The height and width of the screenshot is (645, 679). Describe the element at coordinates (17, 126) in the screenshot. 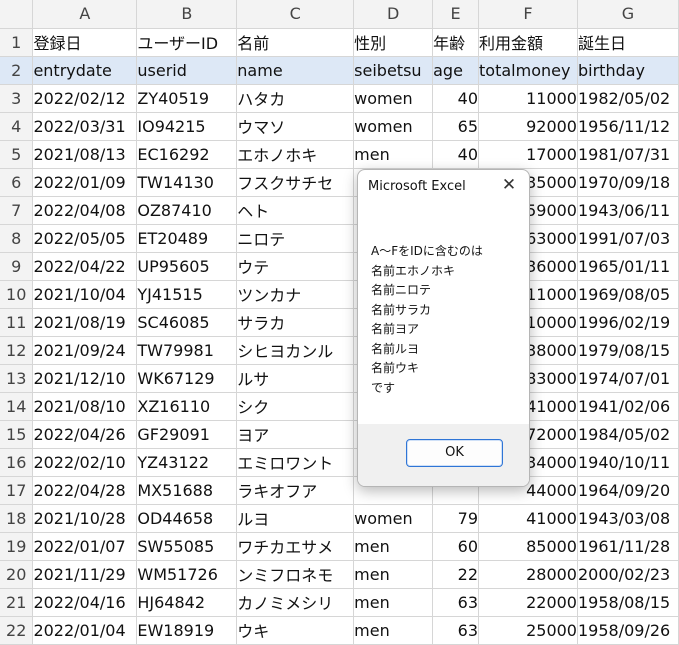

I see `row-header: 4` at that location.